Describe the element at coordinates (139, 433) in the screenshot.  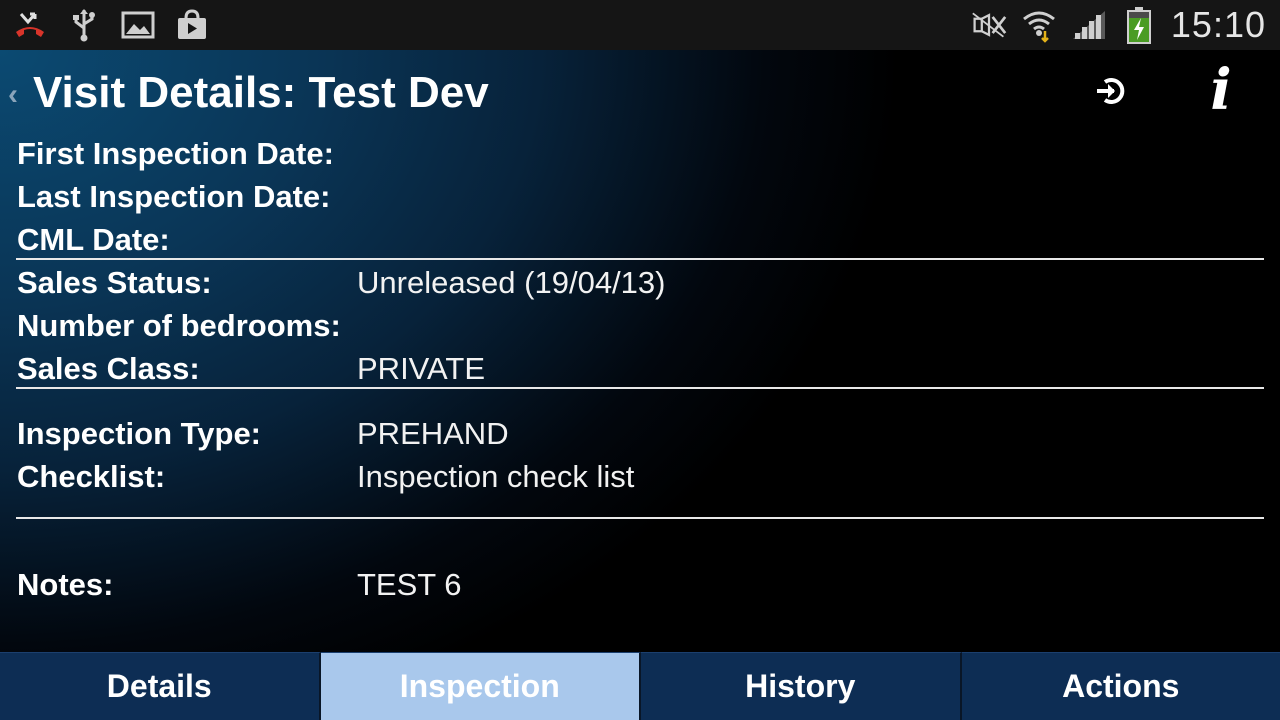
I see `field-label: Inspection Type:` at that location.